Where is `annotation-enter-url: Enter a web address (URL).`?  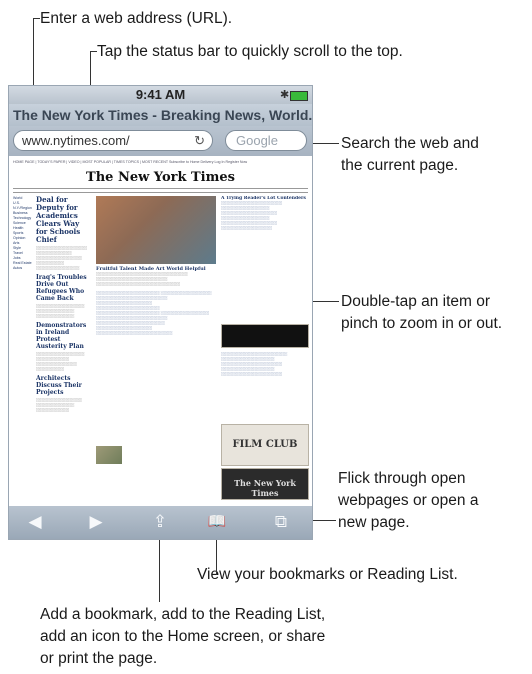
annotation-enter-url: Enter a web address (URL). is located at coordinates (136, 18).